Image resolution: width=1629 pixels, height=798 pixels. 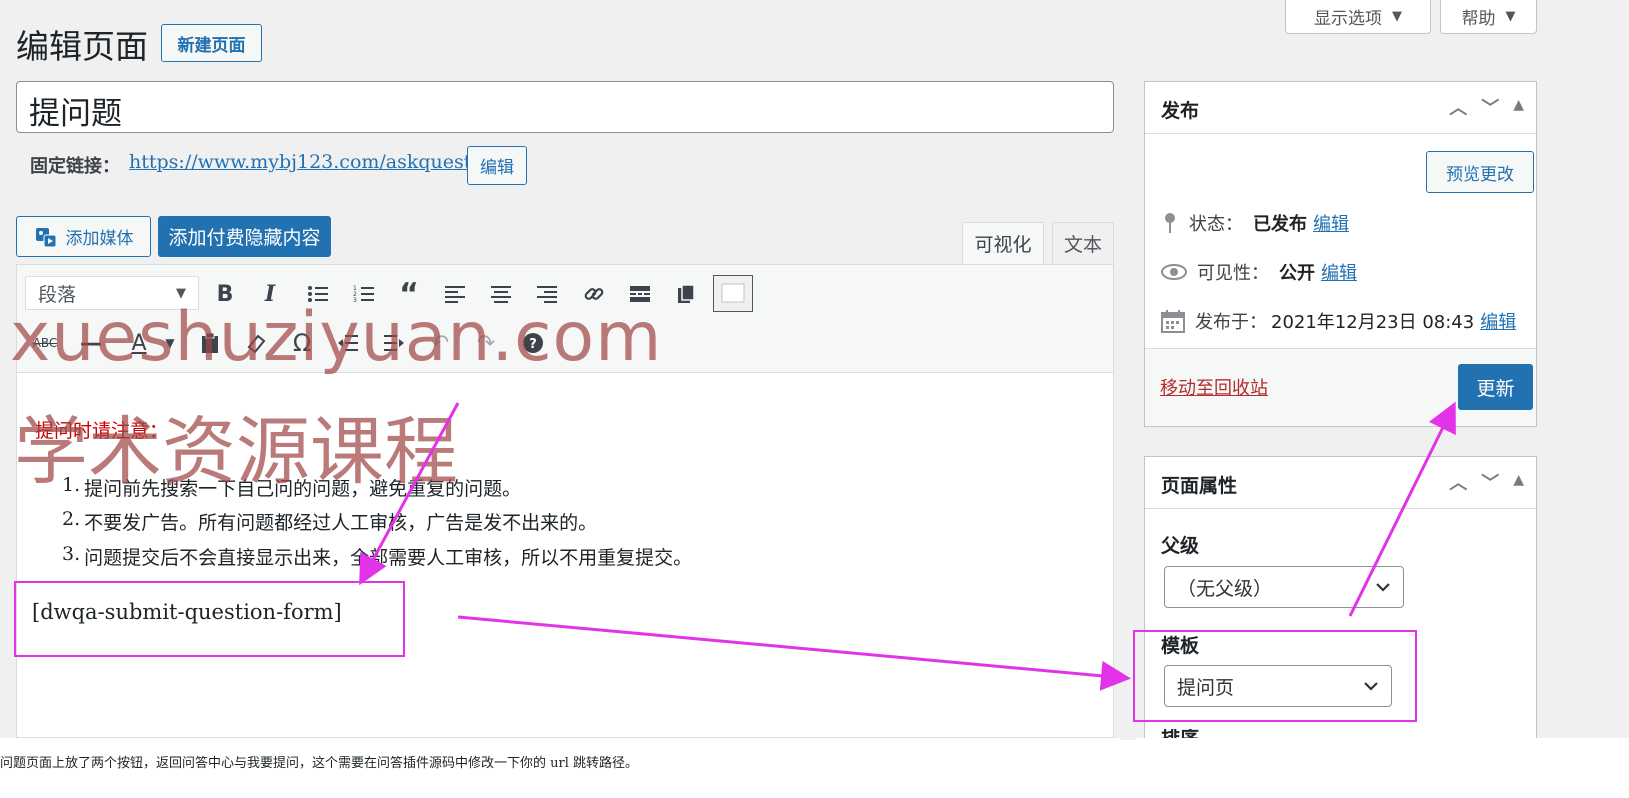 I want to click on arrow-to-update, so click(x=1402, y=509).